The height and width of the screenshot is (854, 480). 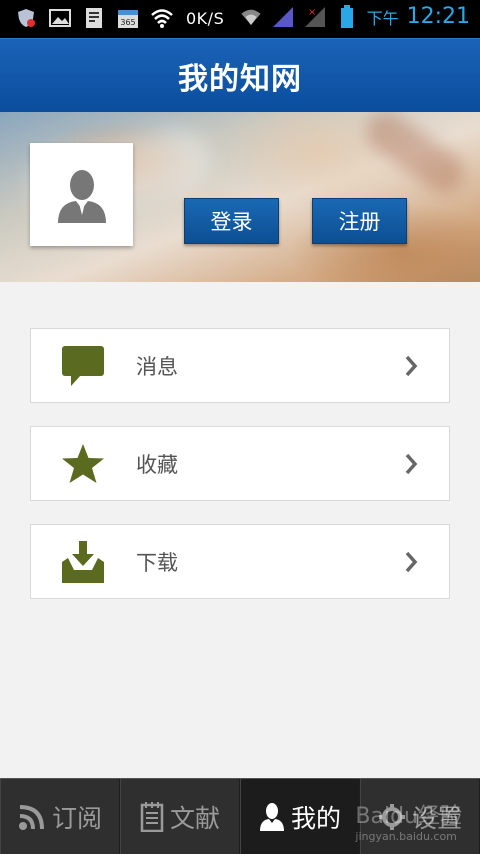 I want to click on status-bar: 365 0K/S × 下午 12:21, so click(x=240, y=19).